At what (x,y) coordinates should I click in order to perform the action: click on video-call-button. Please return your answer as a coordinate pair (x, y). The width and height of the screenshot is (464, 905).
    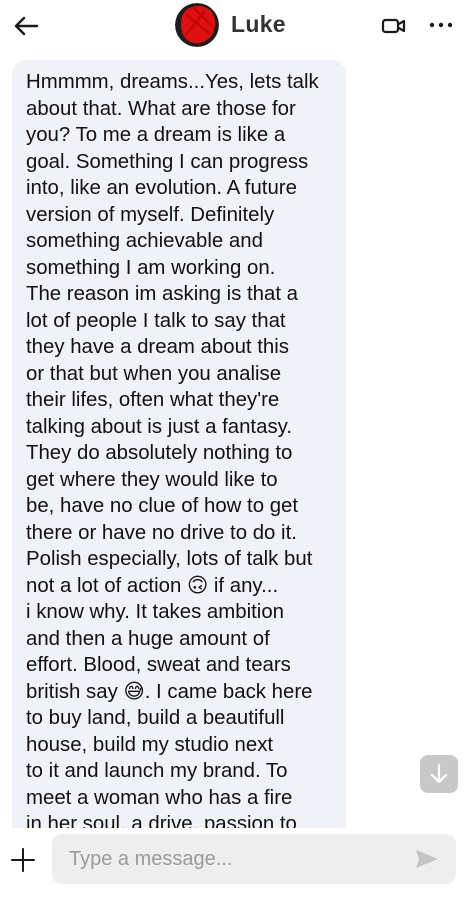
    Looking at the image, I should click on (394, 26).